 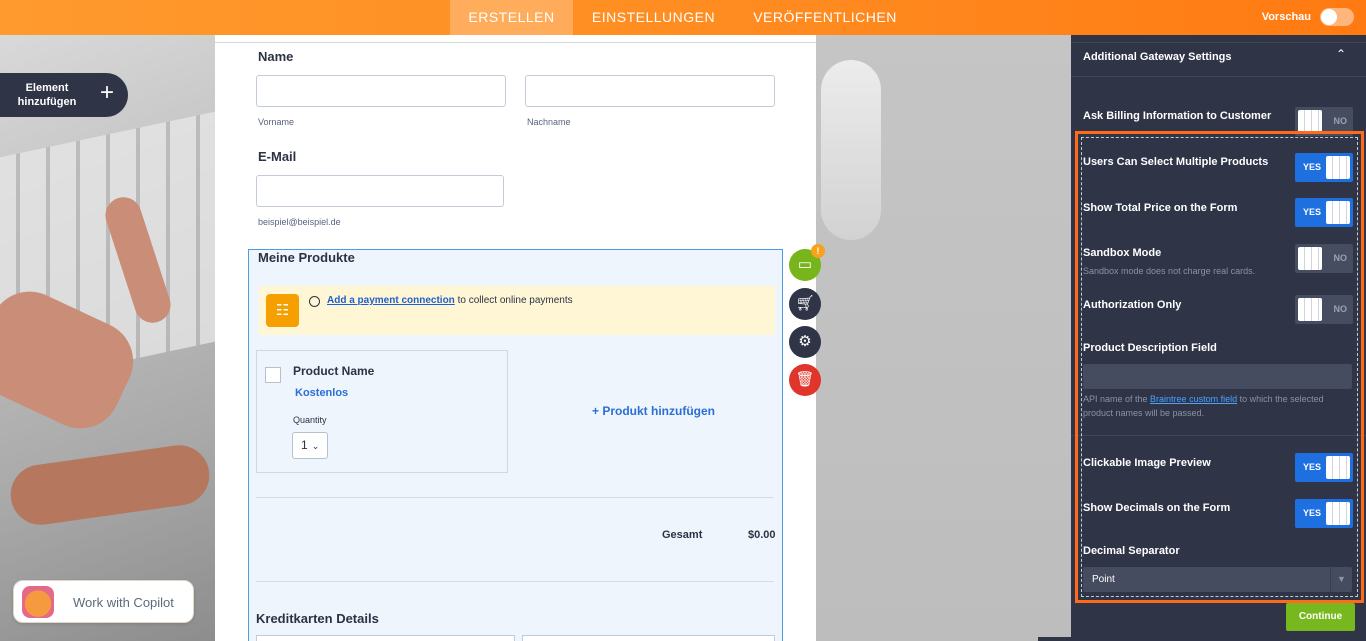 What do you see at coordinates (825, 17) in the screenshot?
I see `tab-publish: VERÖFFENTLICHEN` at bounding box center [825, 17].